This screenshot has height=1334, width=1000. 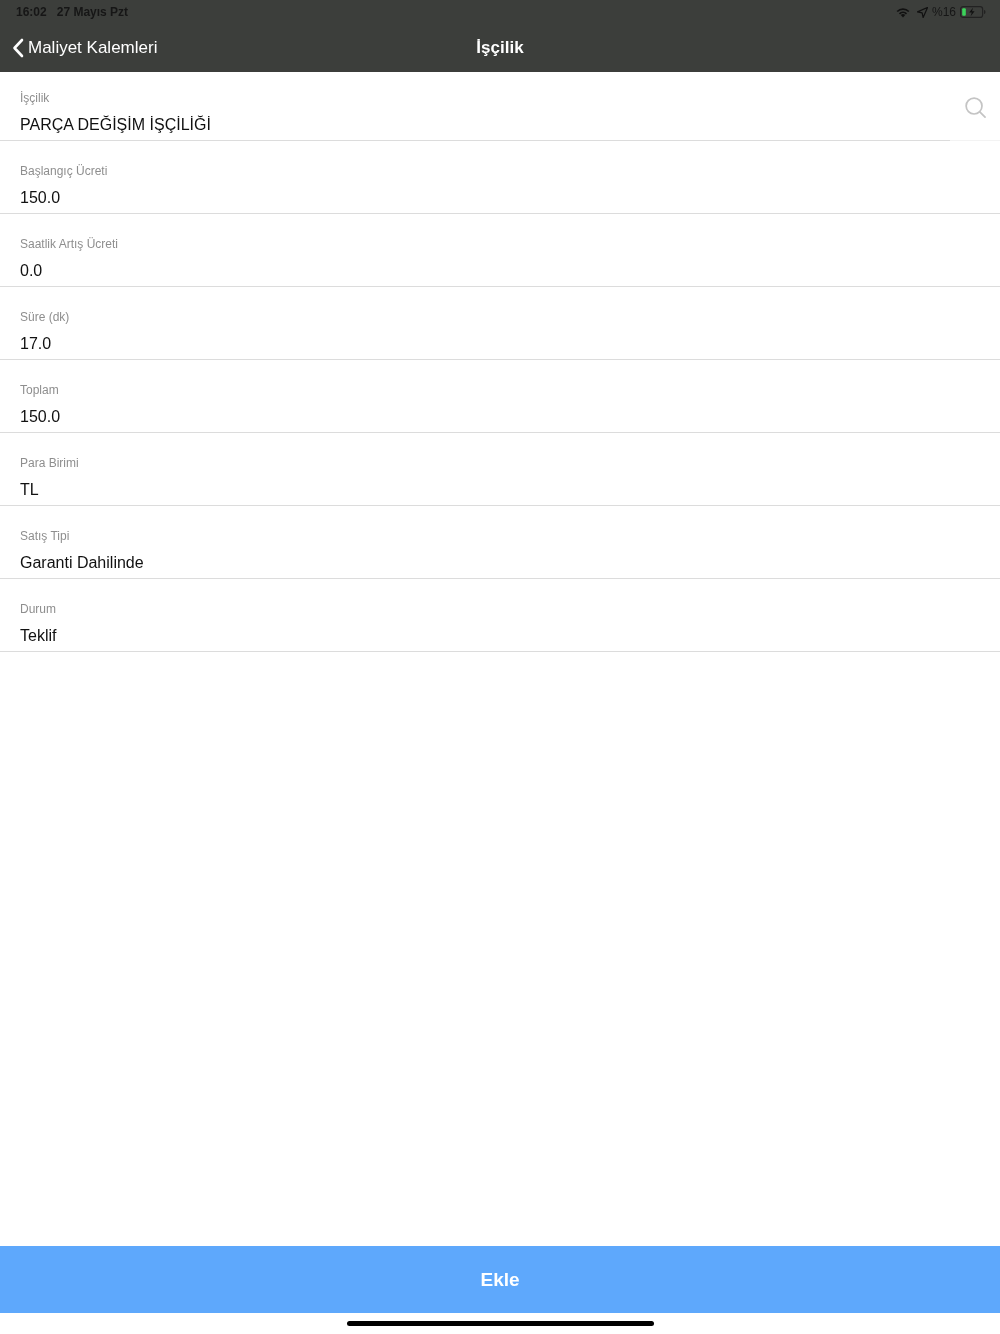 What do you see at coordinates (40, 390) in the screenshot?
I see `field-label: Toplam` at bounding box center [40, 390].